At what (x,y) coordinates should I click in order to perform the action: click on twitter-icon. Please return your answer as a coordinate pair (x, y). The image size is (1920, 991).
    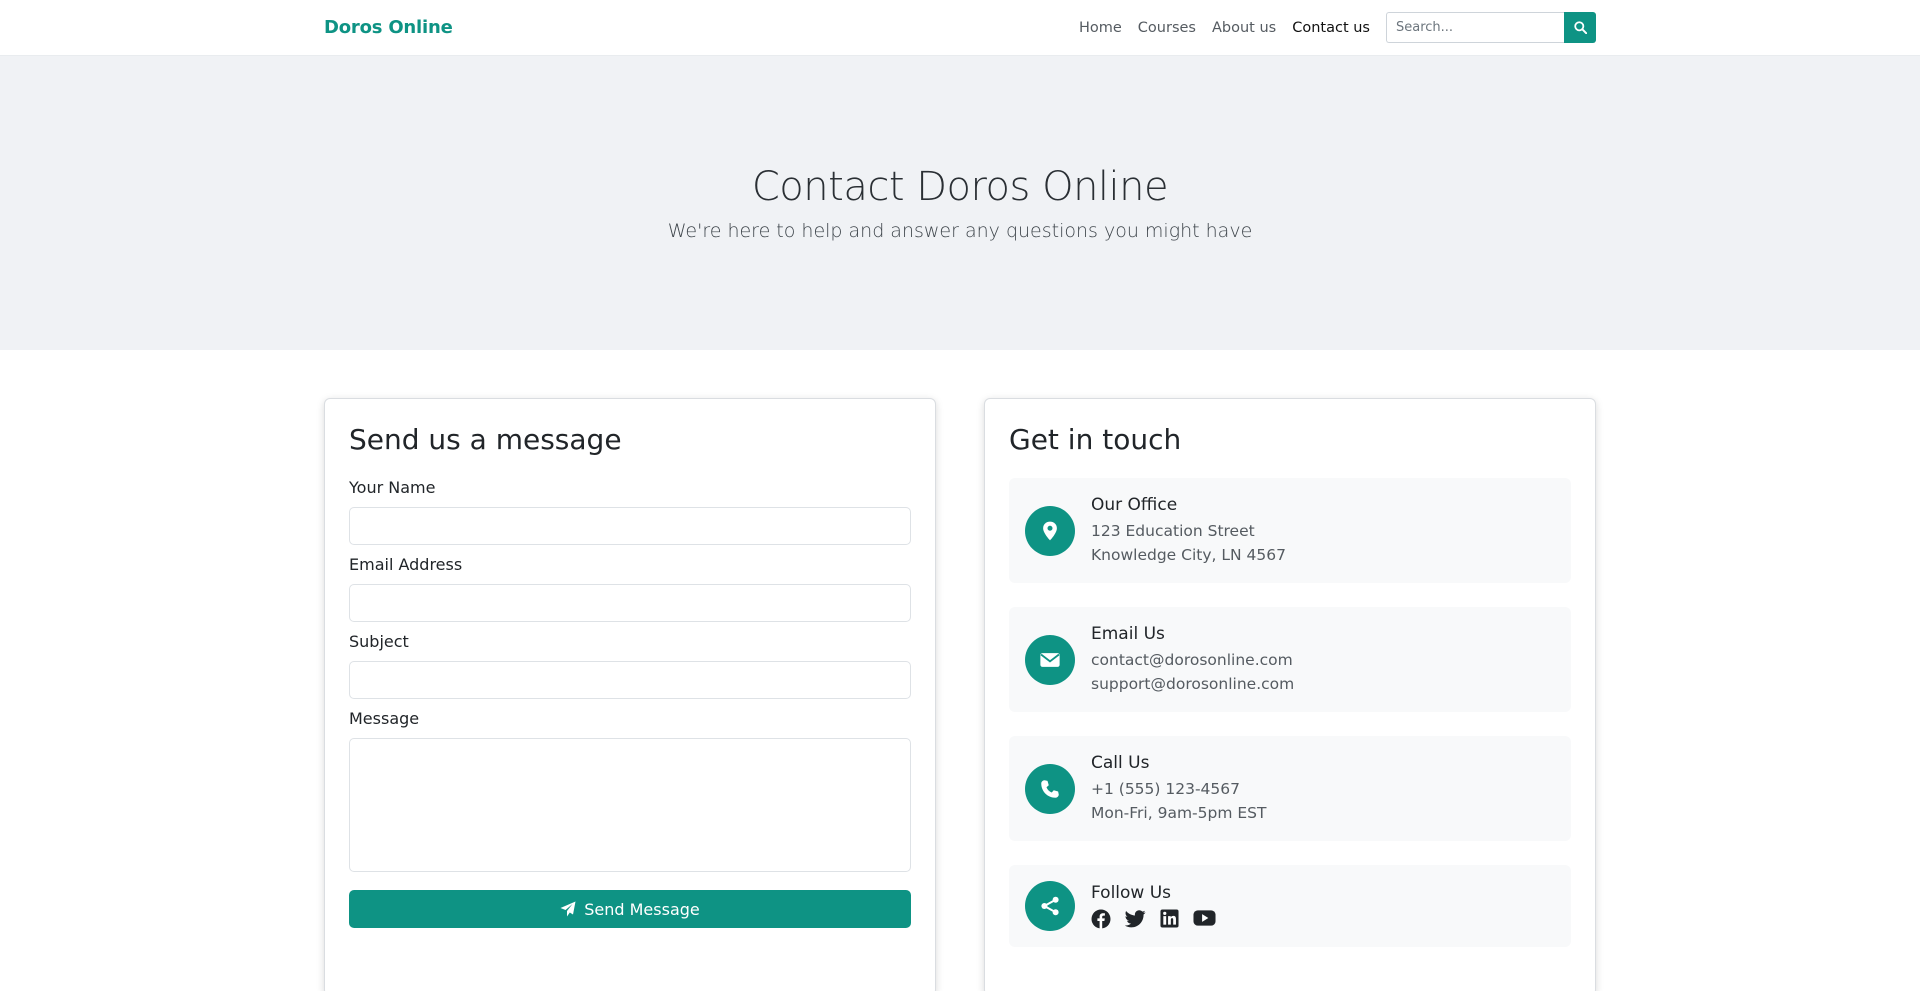
    Looking at the image, I should click on (1135, 919).